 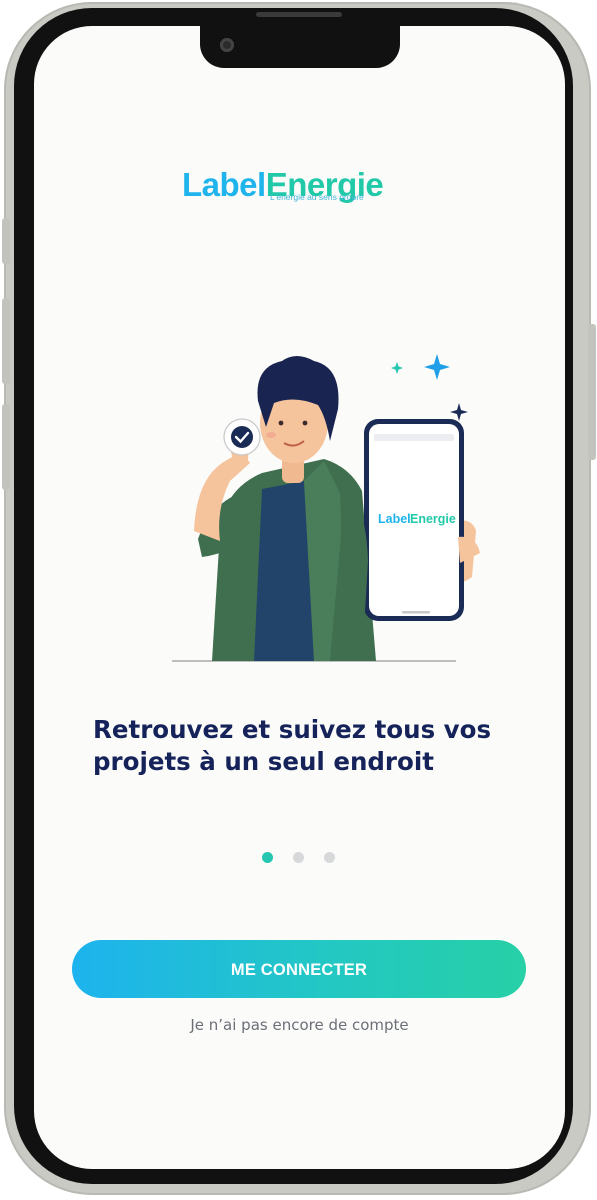 I want to click on pagination-dots, so click(x=302, y=858).